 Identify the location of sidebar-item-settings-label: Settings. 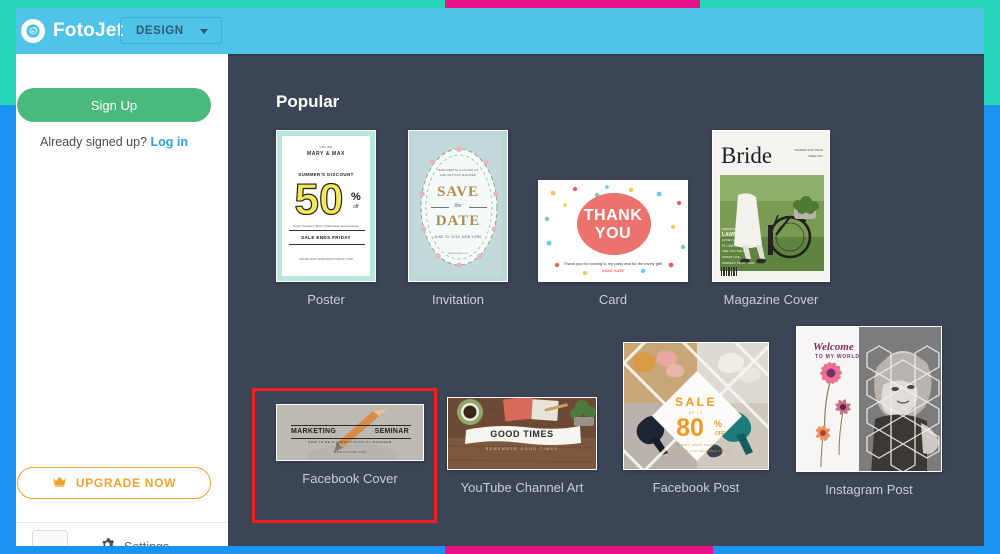
(146, 543).